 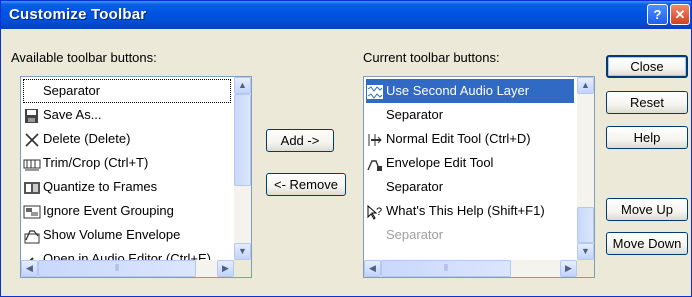 What do you see at coordinates (112, 234) in the screenshot?
I see `list-item-label: Show Volume Envelope` at bounding box center [112, 234].